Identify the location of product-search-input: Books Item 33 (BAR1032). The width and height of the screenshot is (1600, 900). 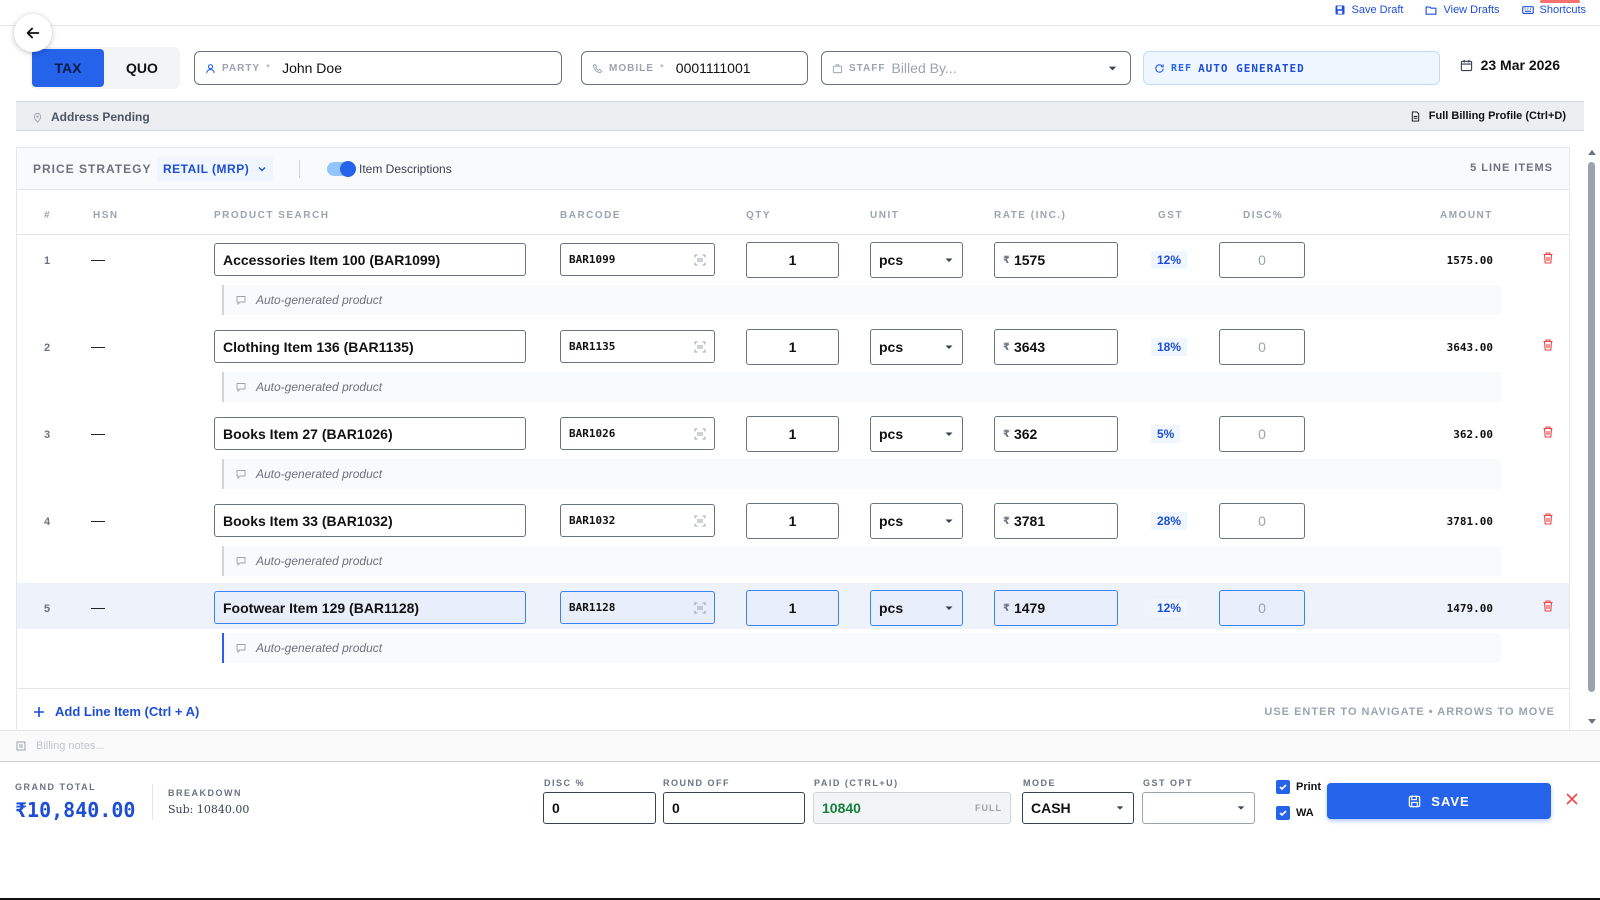
(370, 520).